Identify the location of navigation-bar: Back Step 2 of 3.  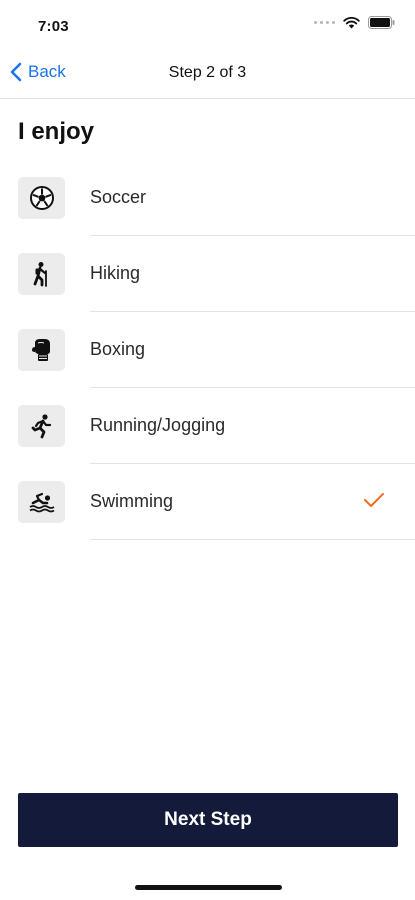
(207, 74).